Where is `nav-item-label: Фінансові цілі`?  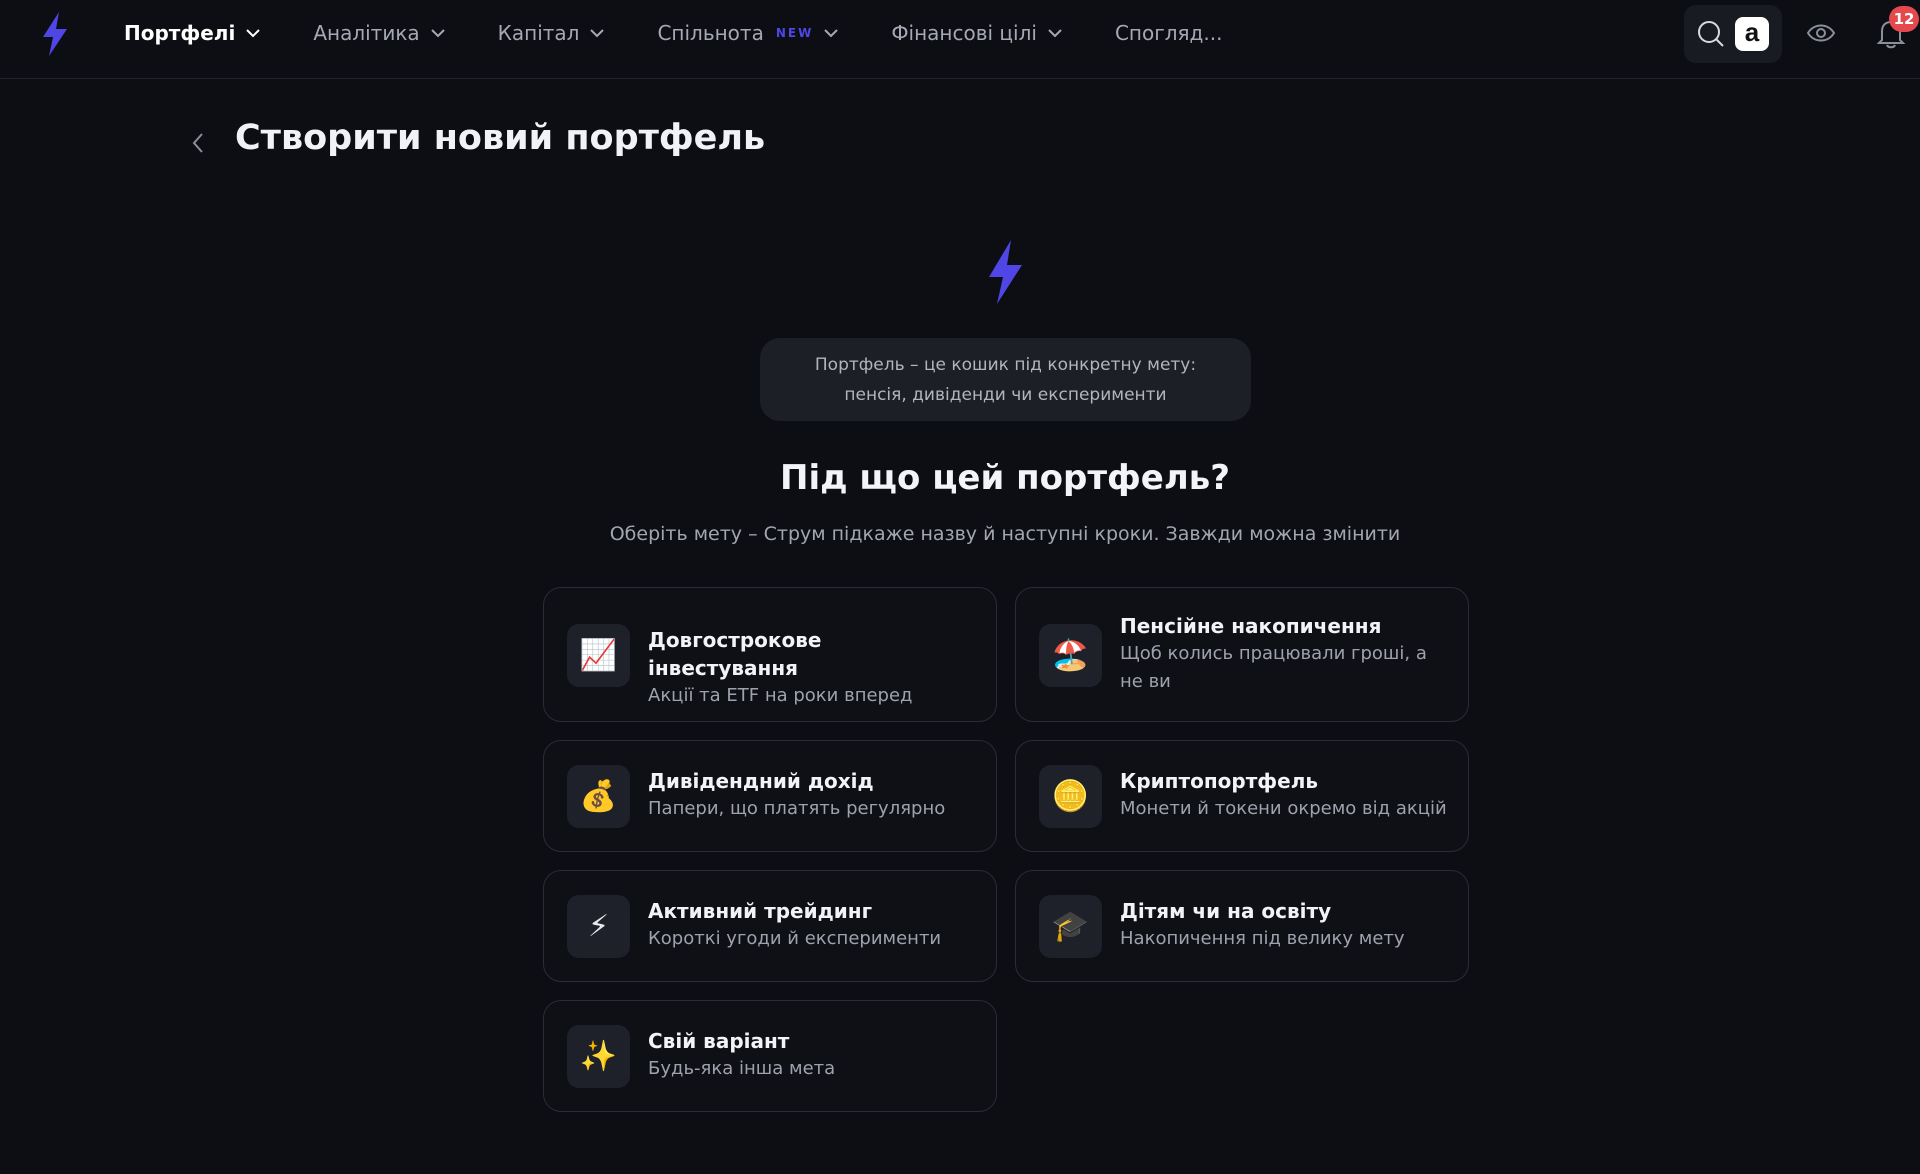
nav-item-label: Фінансові цілі is located at coordinates (964, 33).